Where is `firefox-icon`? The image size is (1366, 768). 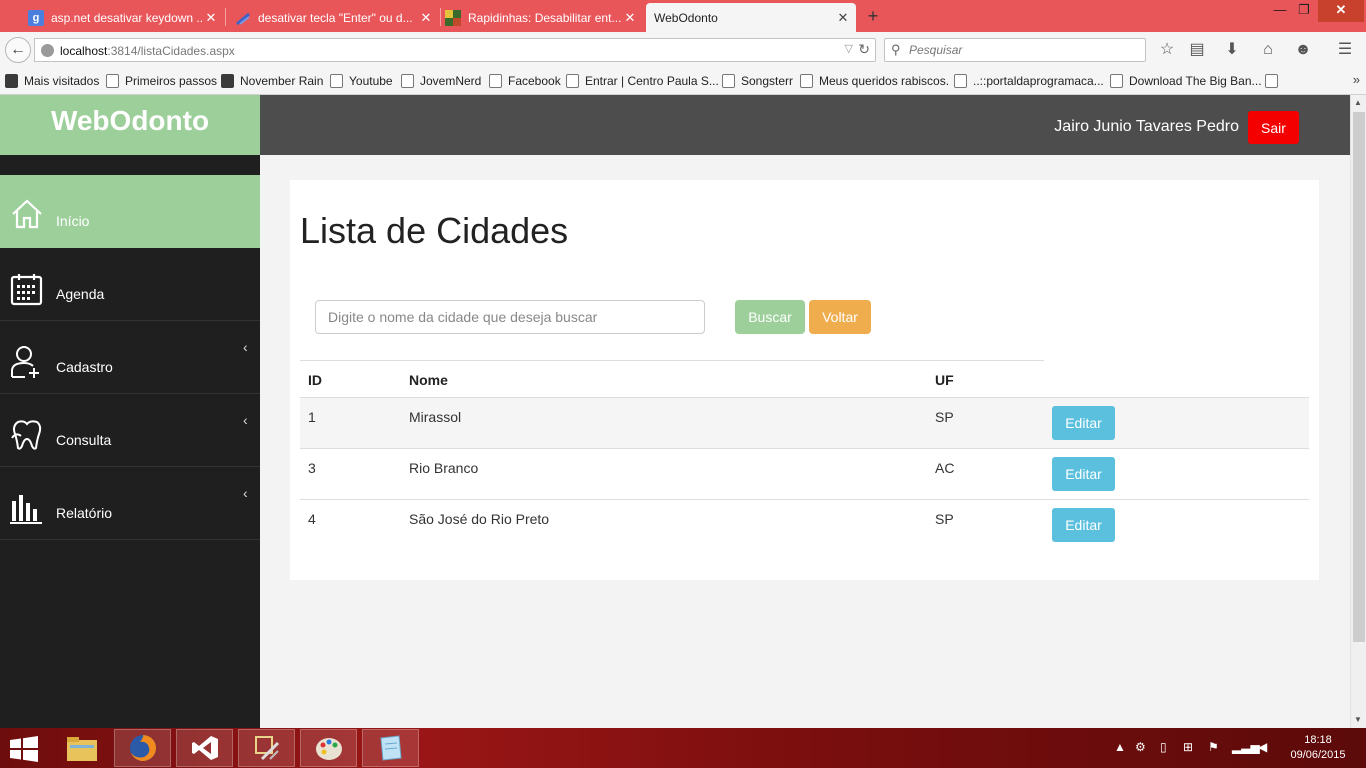
firefox-icon is located at coordinates (142, 748).